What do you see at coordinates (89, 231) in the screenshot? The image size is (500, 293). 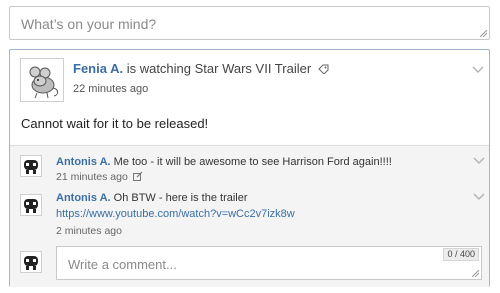 I see `comment-timestamp: 2 minutes ago` at bounding box center [89, 231].